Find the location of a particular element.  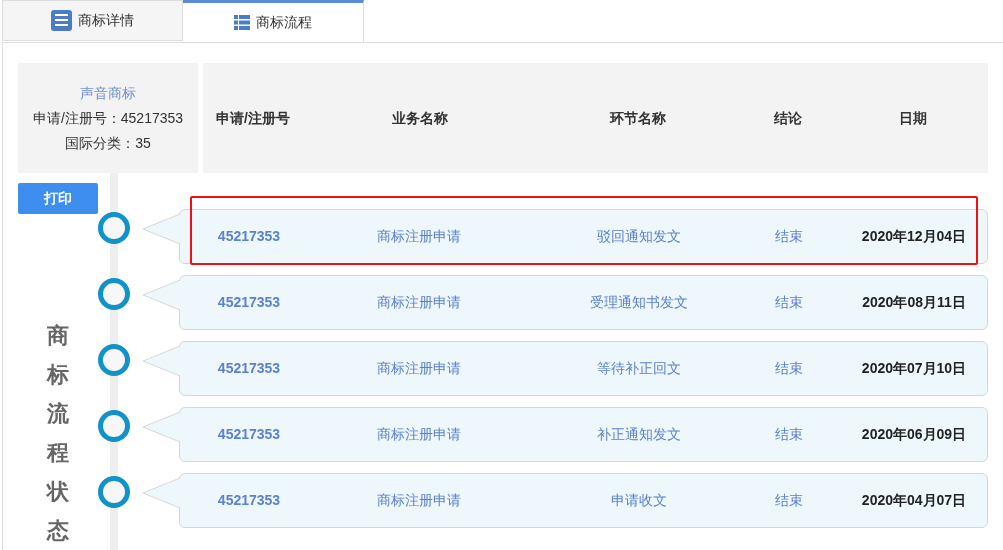

process-status-title: 商标流程状态 is located at coordinates (58, 433).